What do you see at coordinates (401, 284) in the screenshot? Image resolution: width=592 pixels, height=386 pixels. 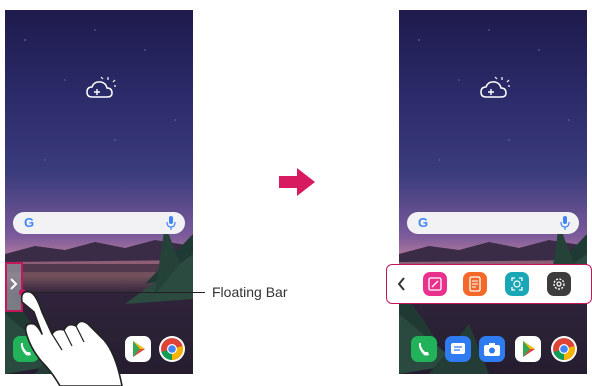 I see `back-chevron-icon` at bounding box center [401, 284].